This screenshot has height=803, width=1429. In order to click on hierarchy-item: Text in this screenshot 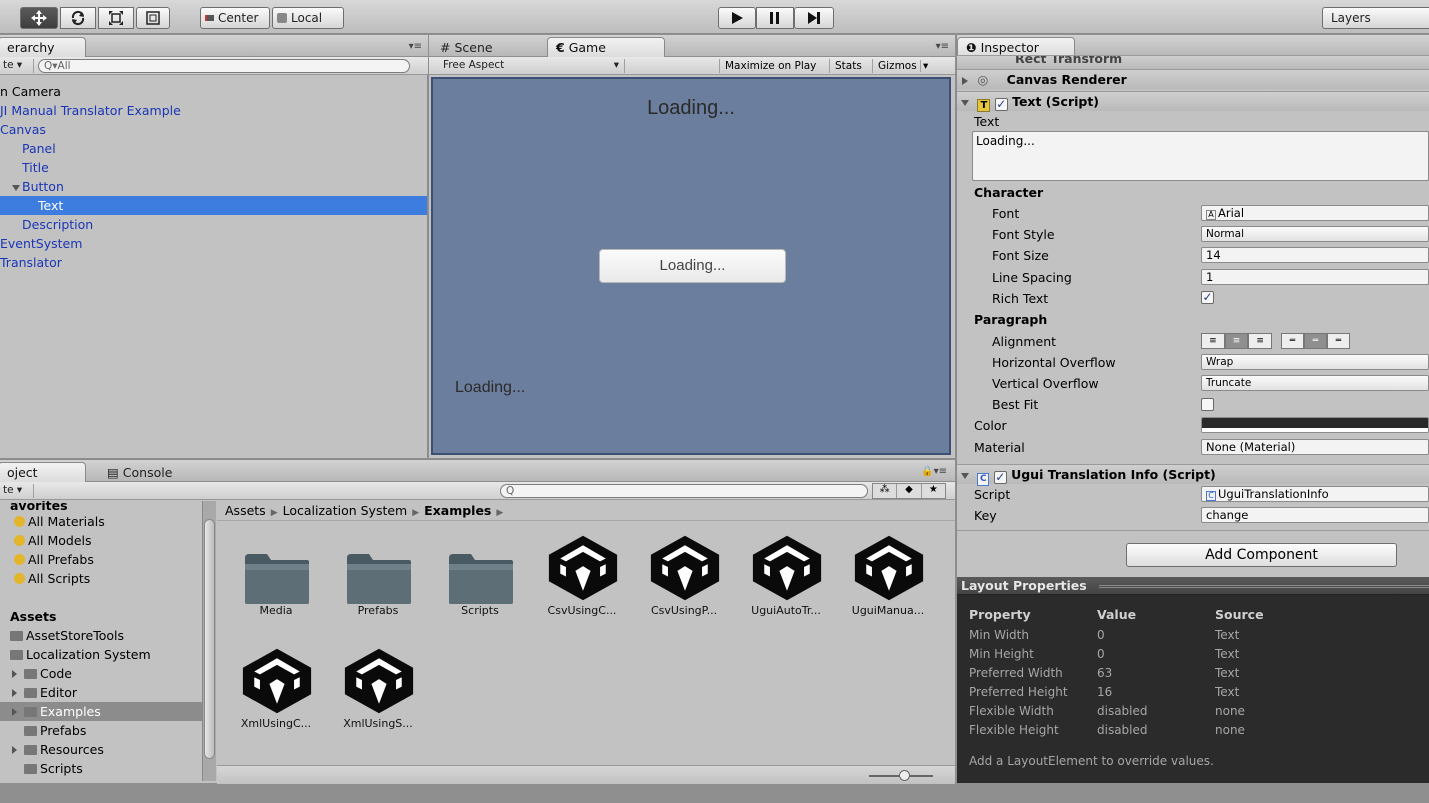, I will do `click(213, 205)`.